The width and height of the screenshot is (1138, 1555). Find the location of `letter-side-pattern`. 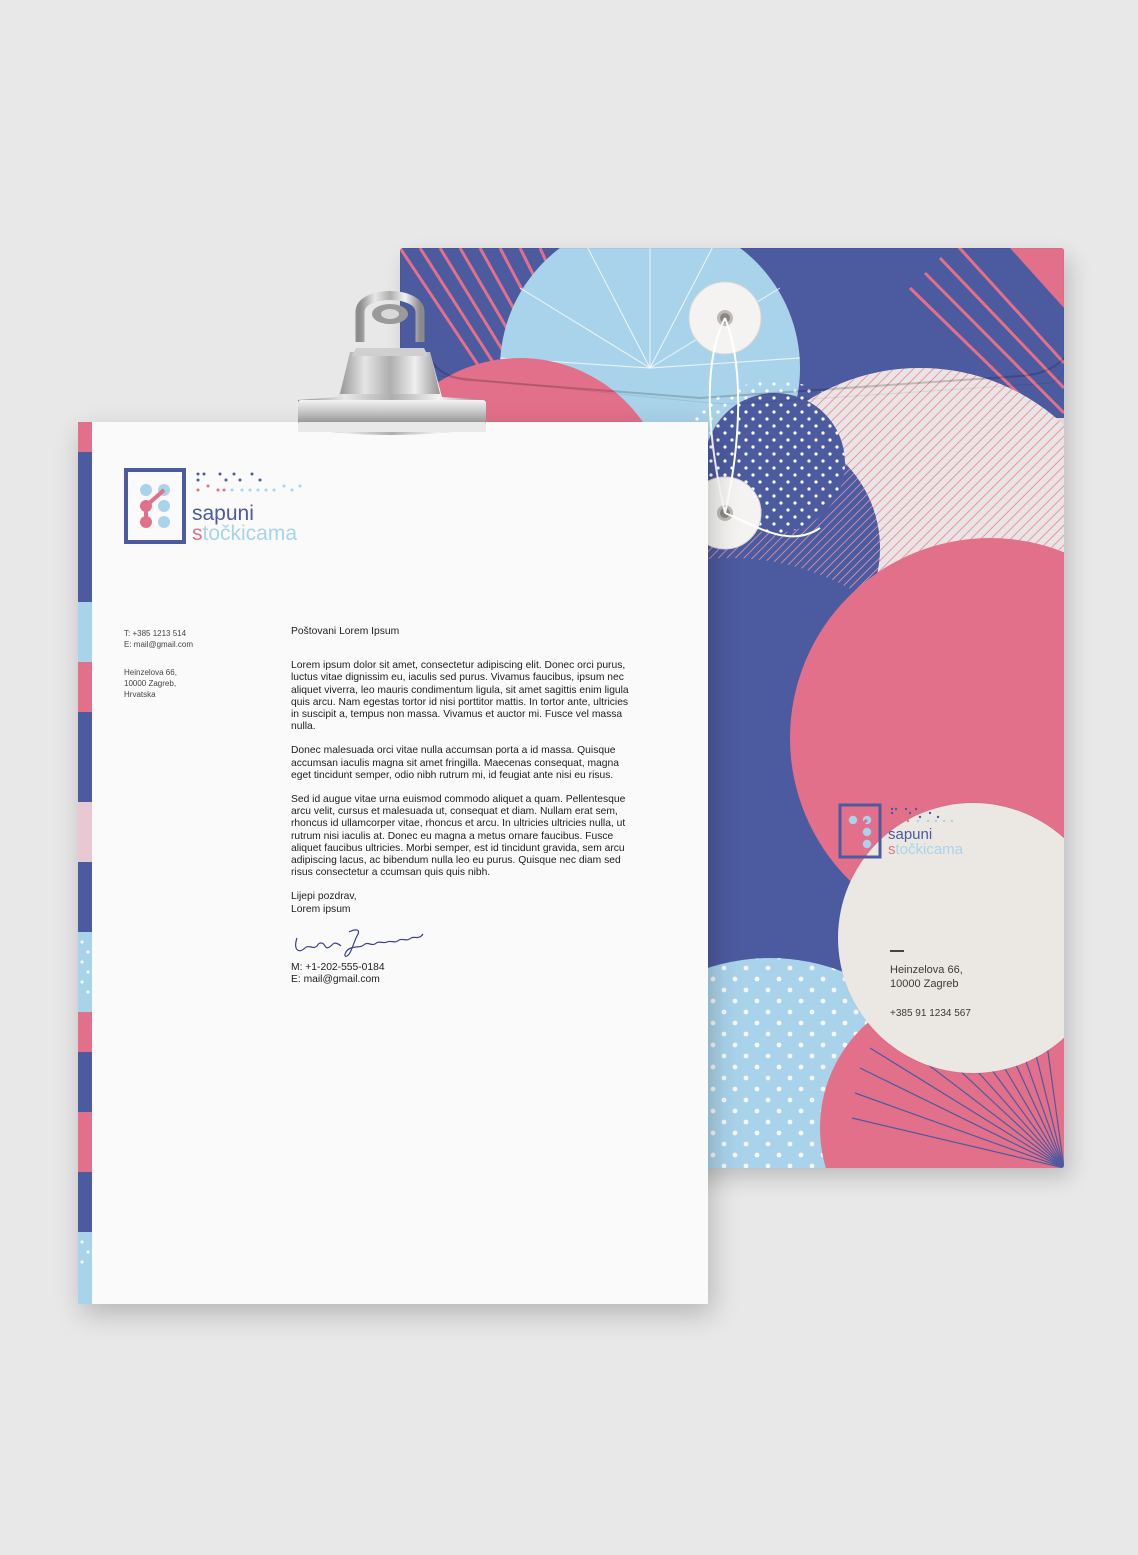

letter-side-pattern is located at coordinates (85, 863).